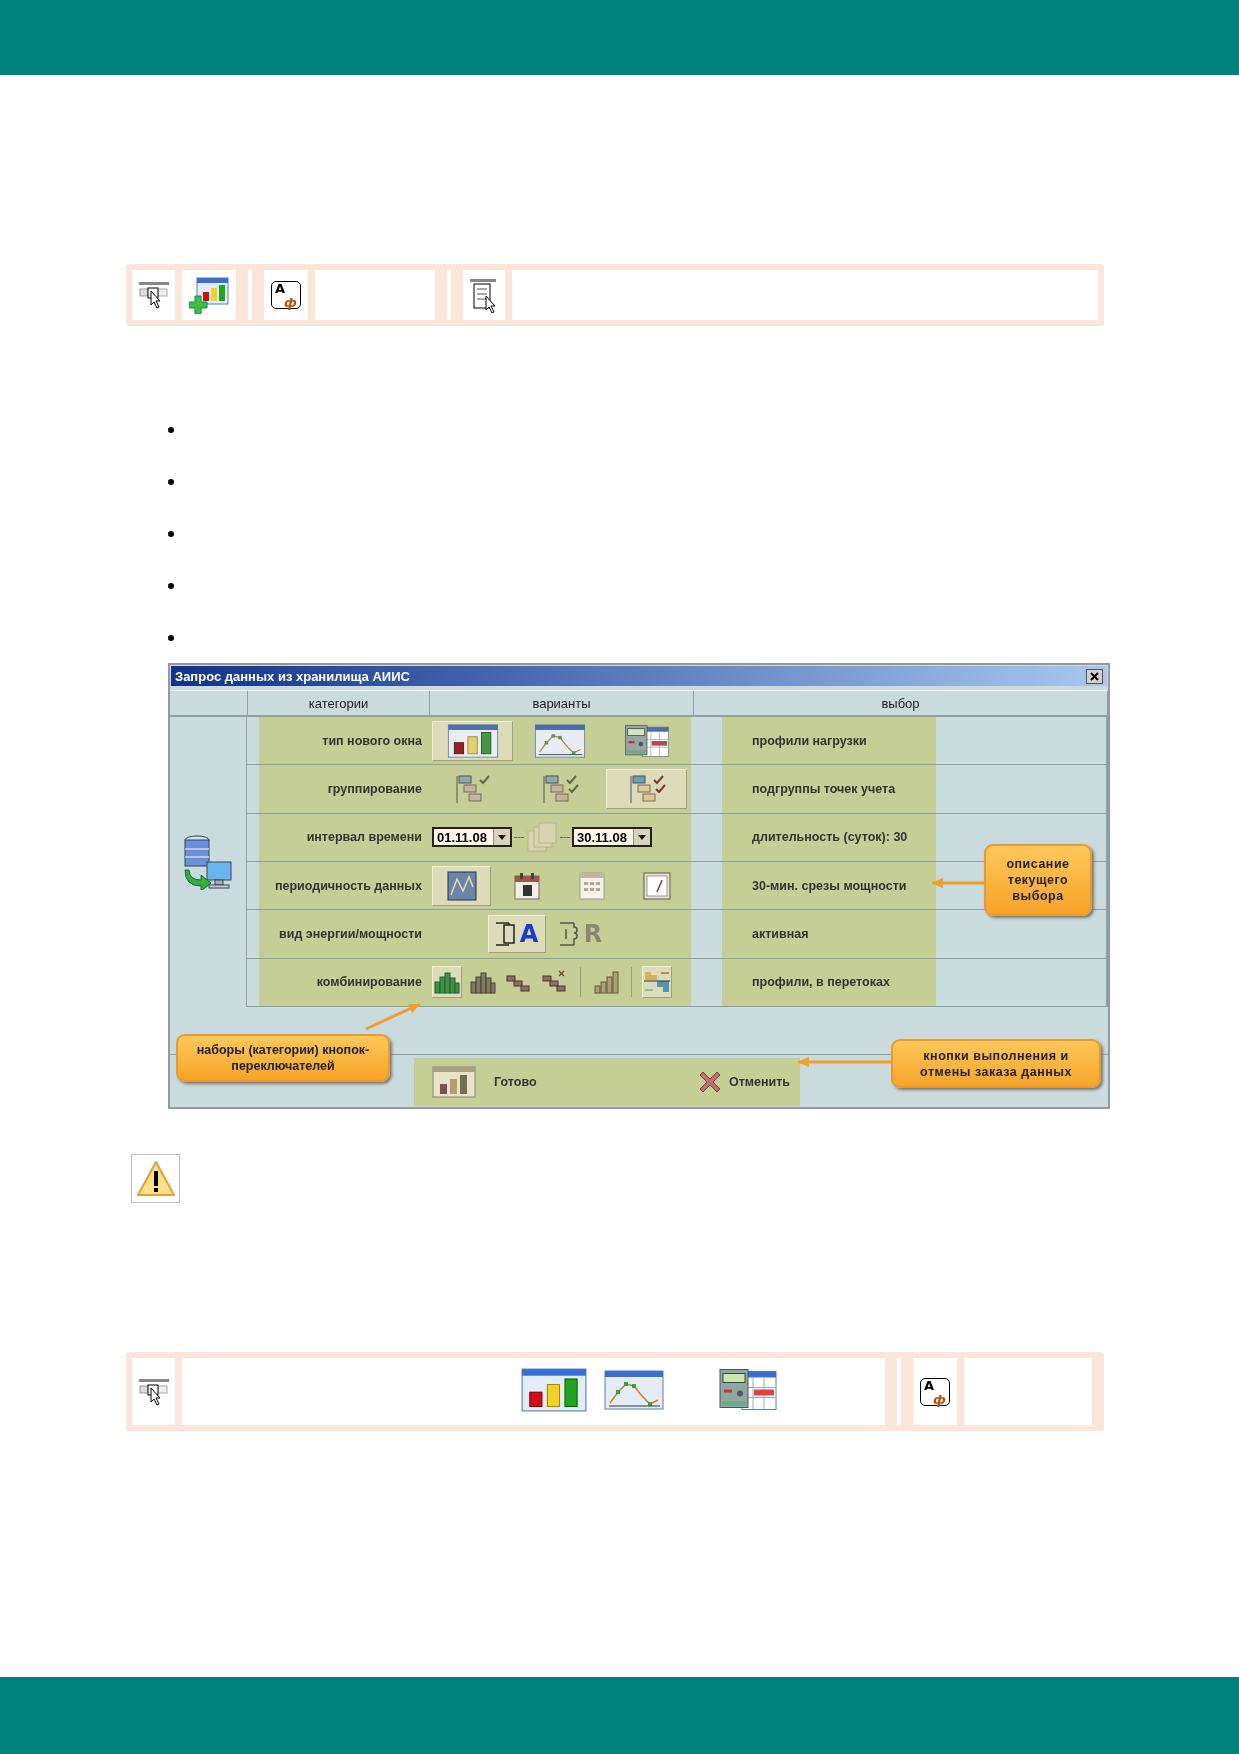 The width and height of the screenshot is (1239, 1754). What do you see at coordinates (829, 885) in the screenshot?
I see `choice-text: 30-мин. срезы мощности` at bounding box center [829, 885].